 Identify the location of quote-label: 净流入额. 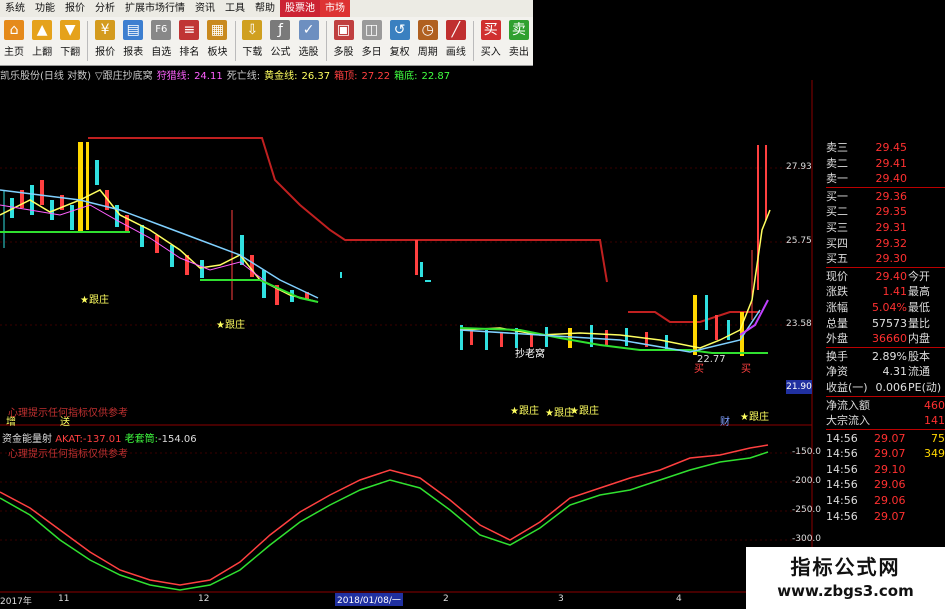
(848, 405).